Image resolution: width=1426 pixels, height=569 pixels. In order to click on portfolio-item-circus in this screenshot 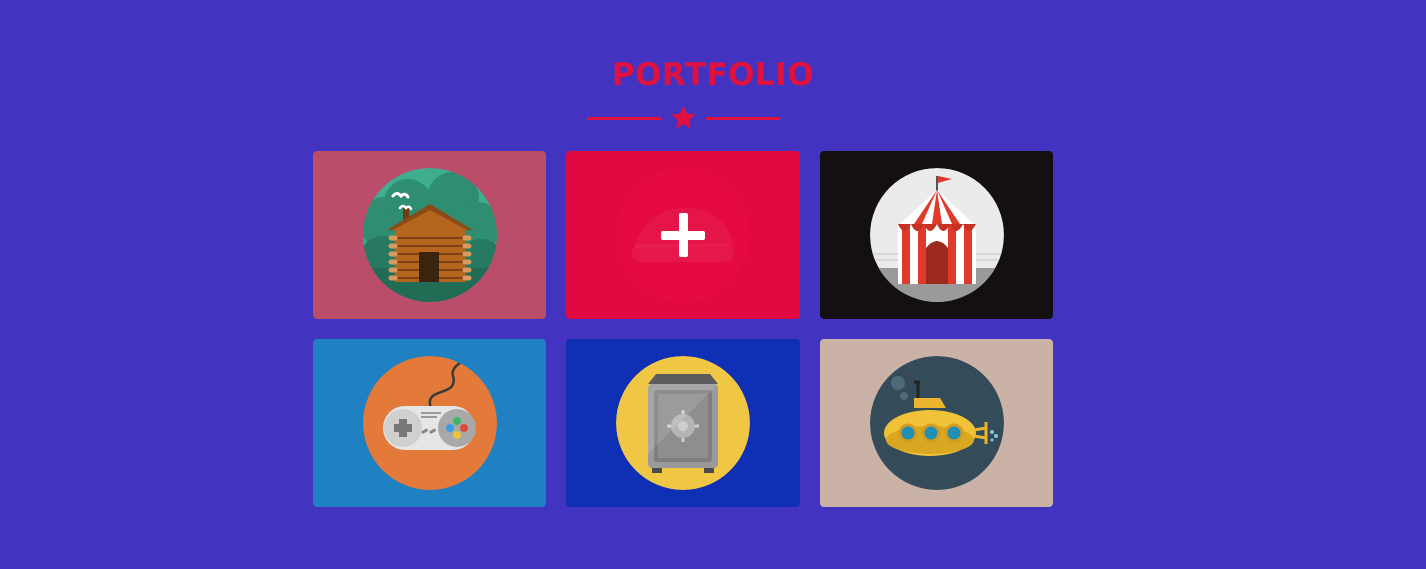, I will do `click(936, 235)`.